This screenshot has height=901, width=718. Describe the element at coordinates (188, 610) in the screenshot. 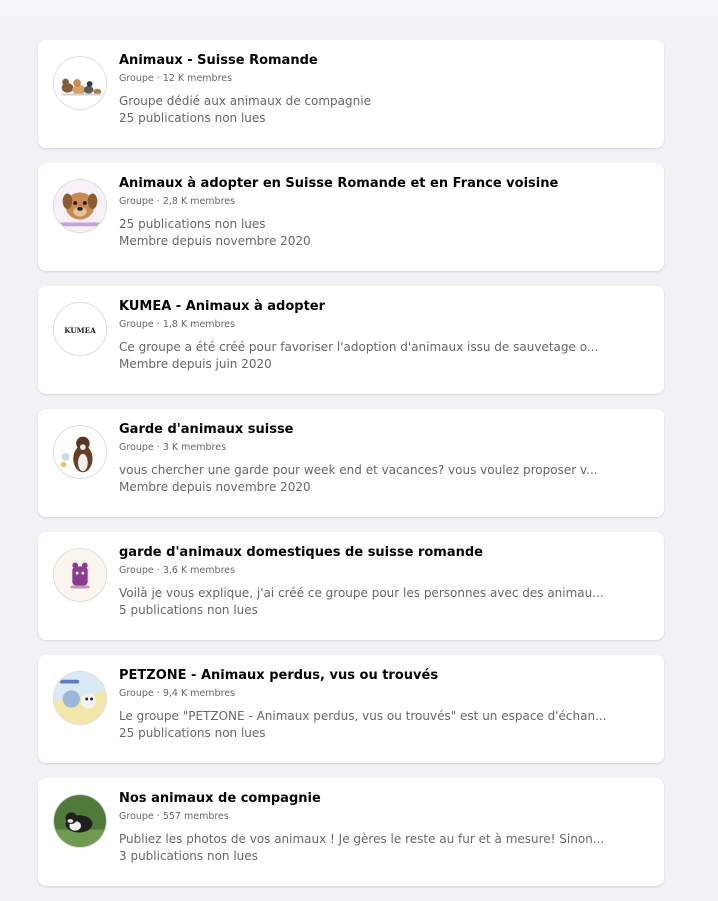

I see `group-status: 5 publications non lues` at that location.